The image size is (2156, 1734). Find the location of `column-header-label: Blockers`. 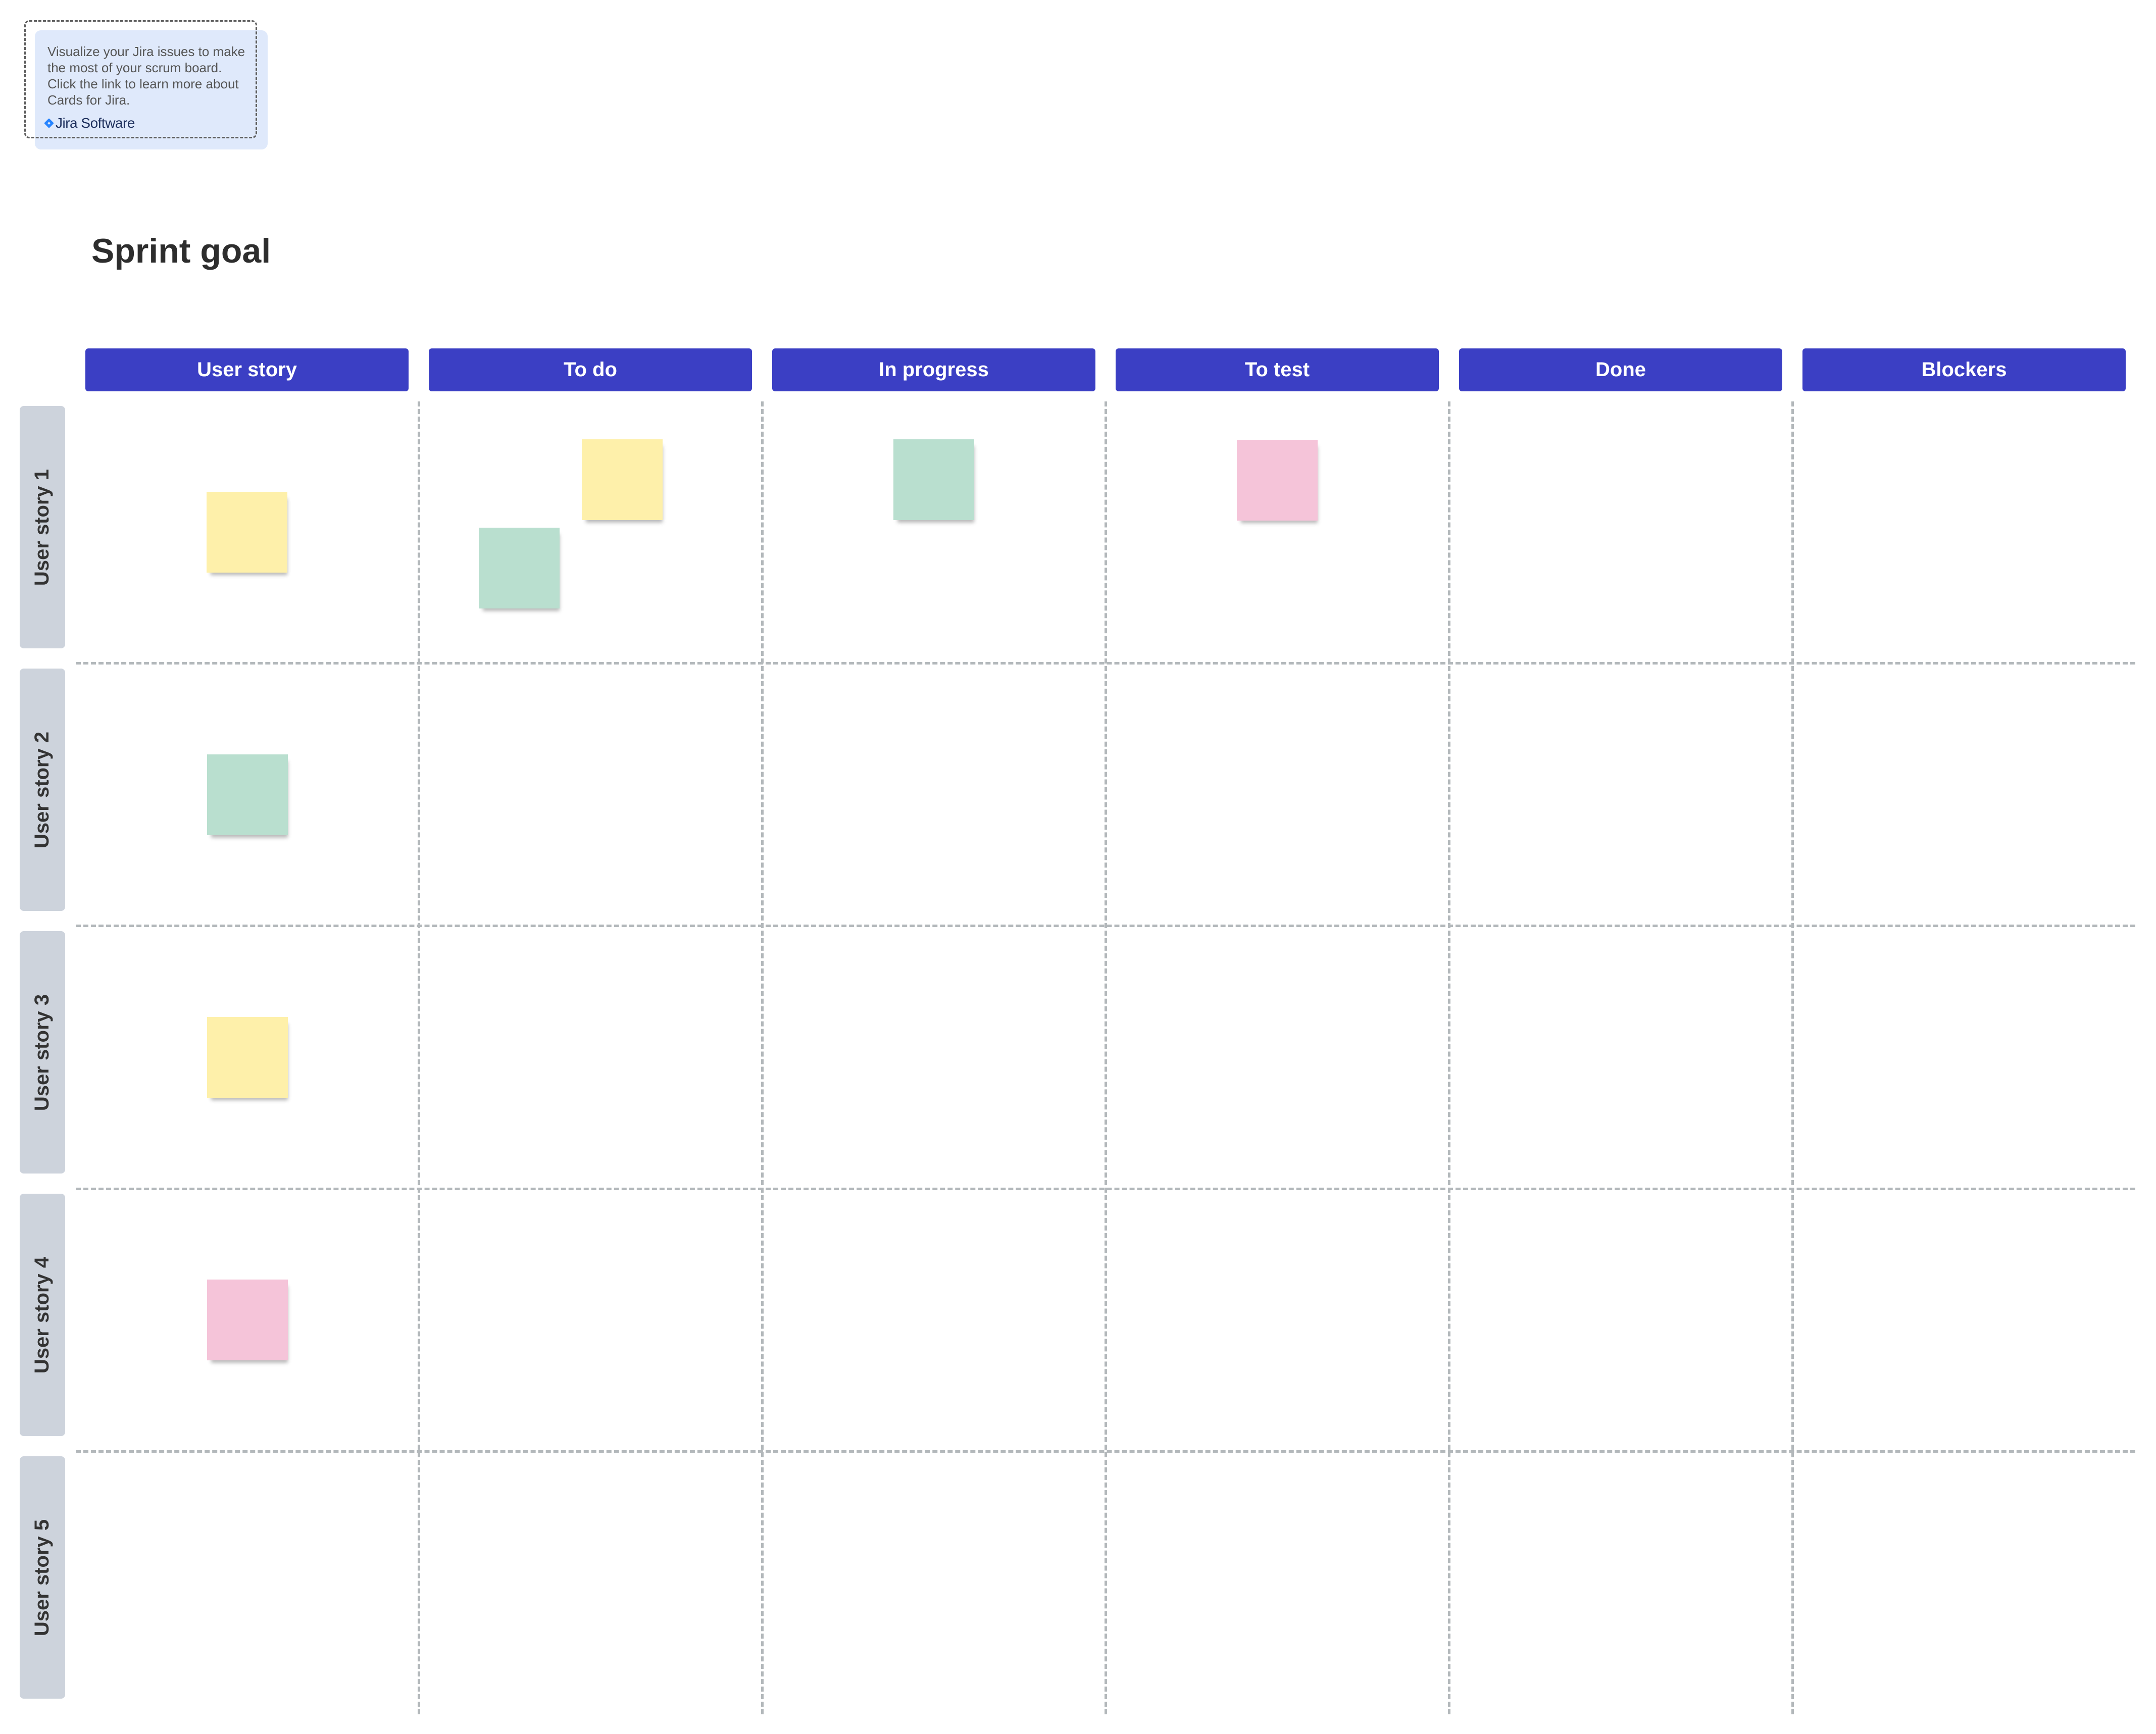

column-header-label: Blockers is located at coordinates (1964, 370).